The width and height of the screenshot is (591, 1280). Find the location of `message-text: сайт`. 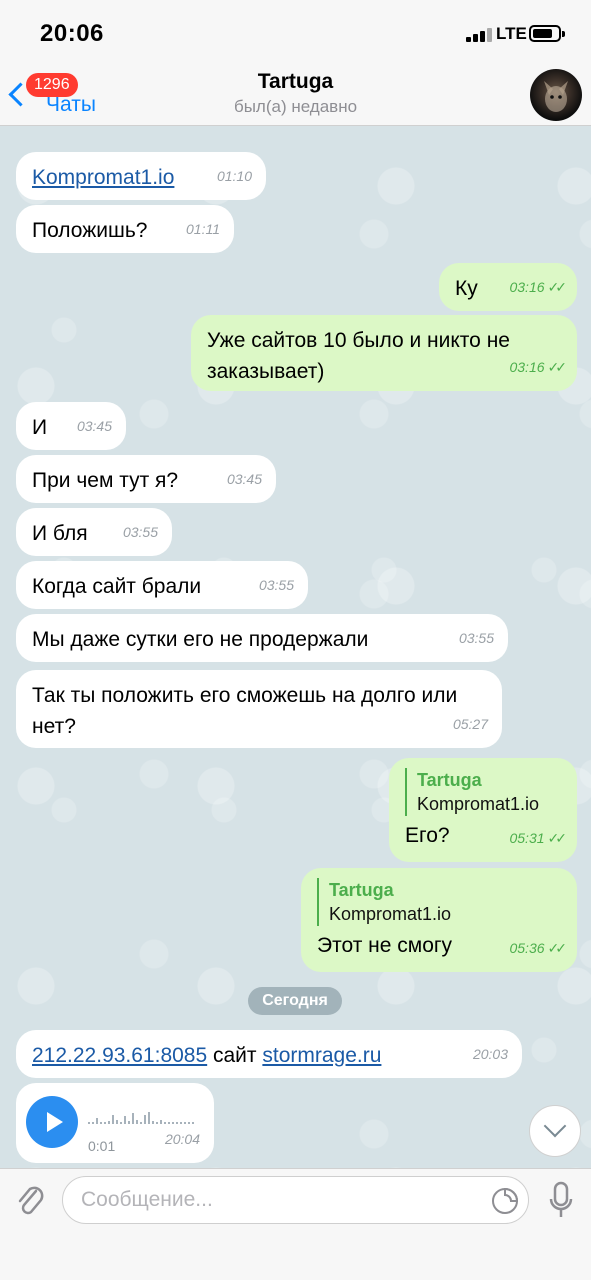

message-text: сайт is located at coordinates (235, 1055).